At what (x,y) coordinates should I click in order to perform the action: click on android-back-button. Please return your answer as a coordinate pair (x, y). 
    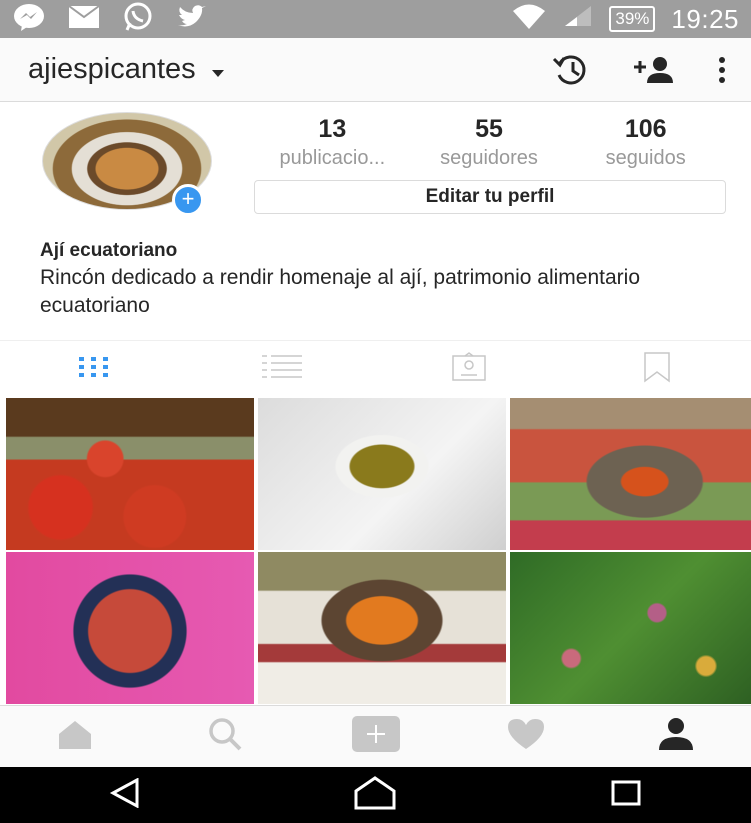
    Looking at the image, I should click on (125, 795).